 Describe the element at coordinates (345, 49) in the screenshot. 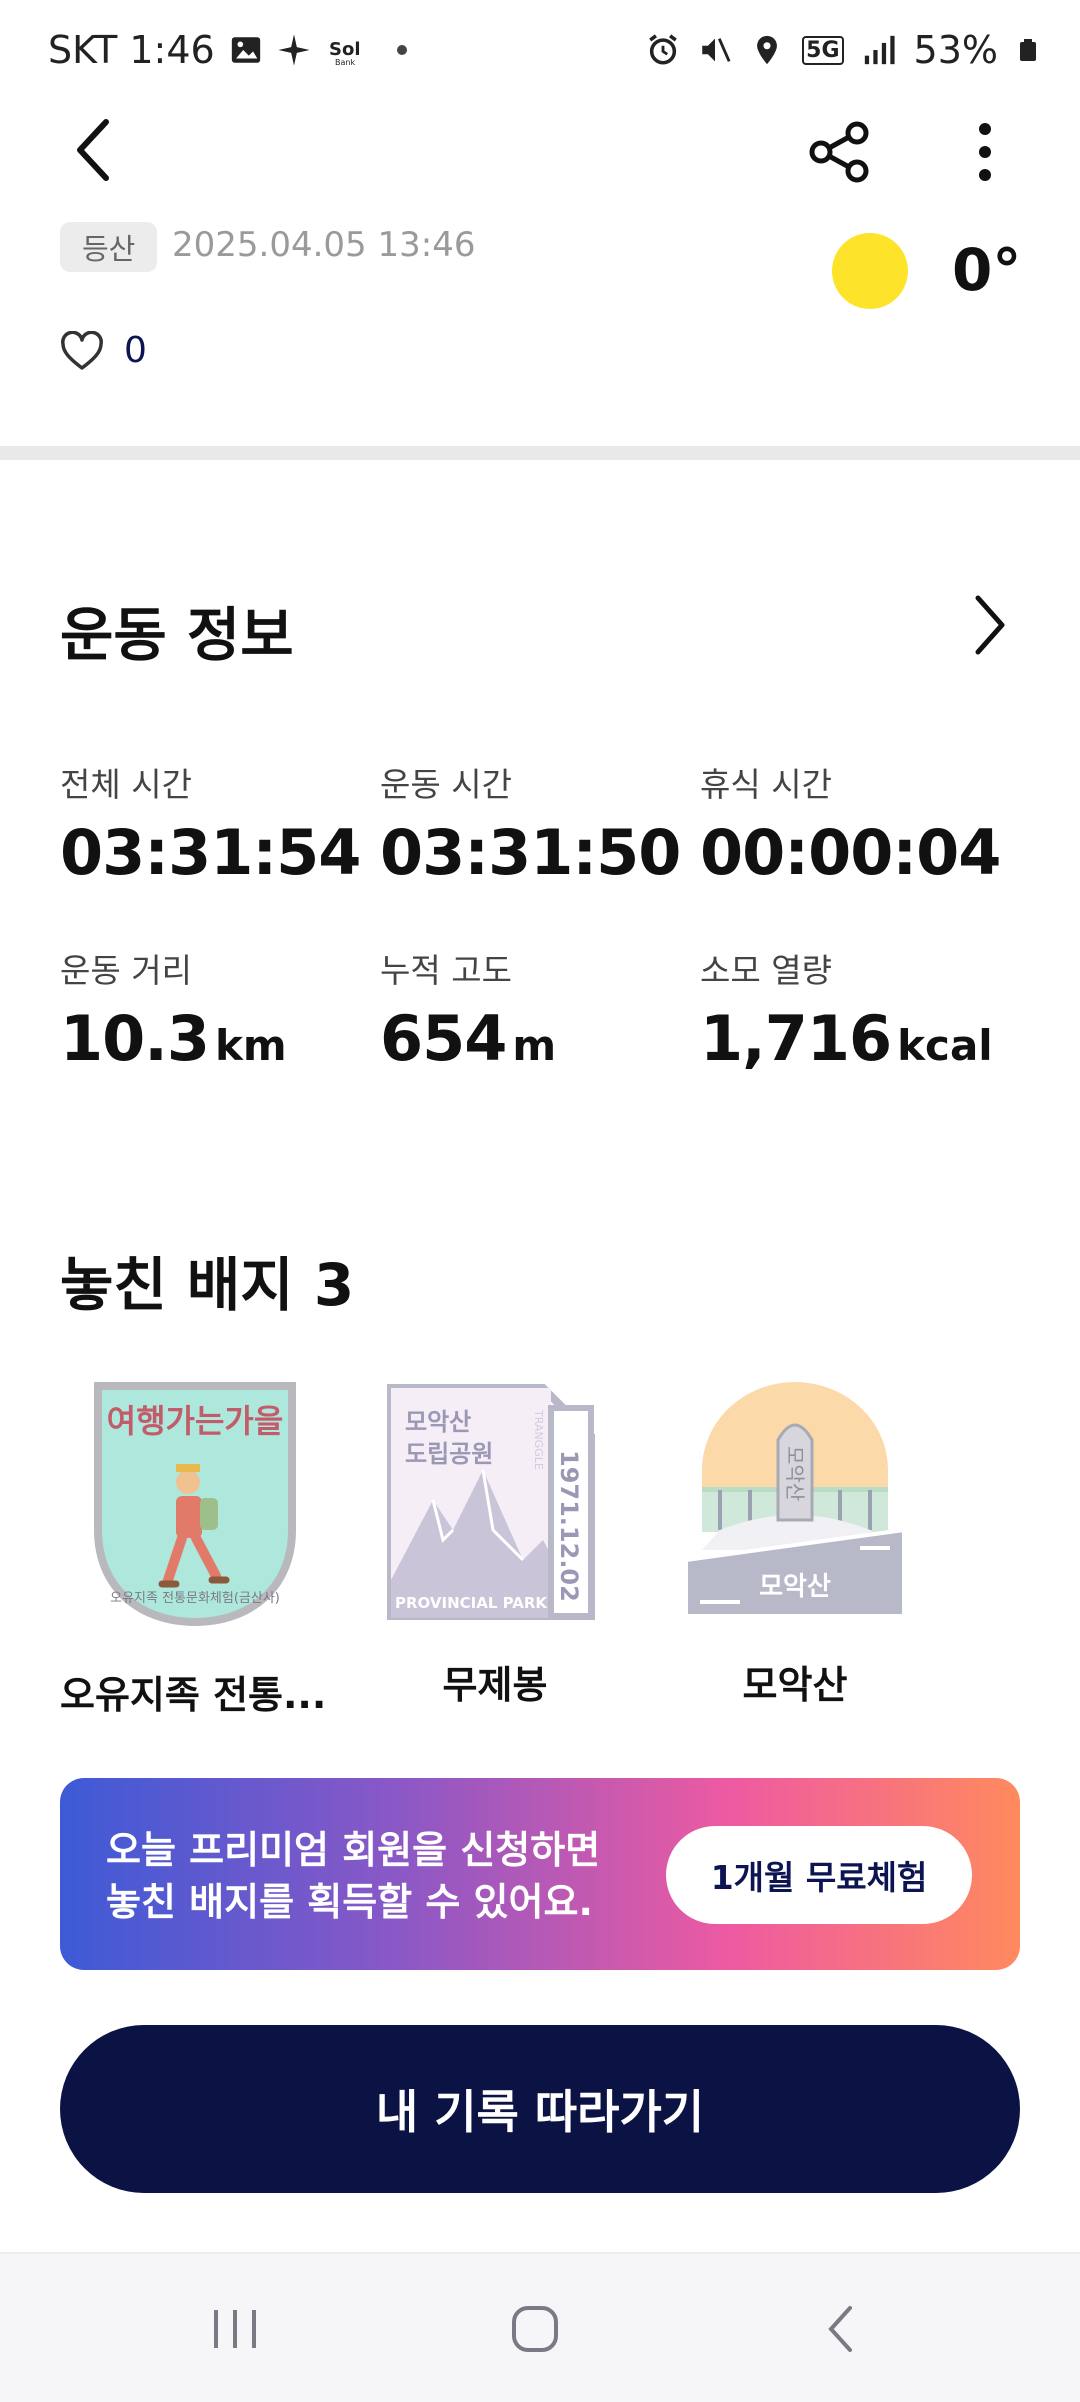

I see `svg-text: Sol` at that location.